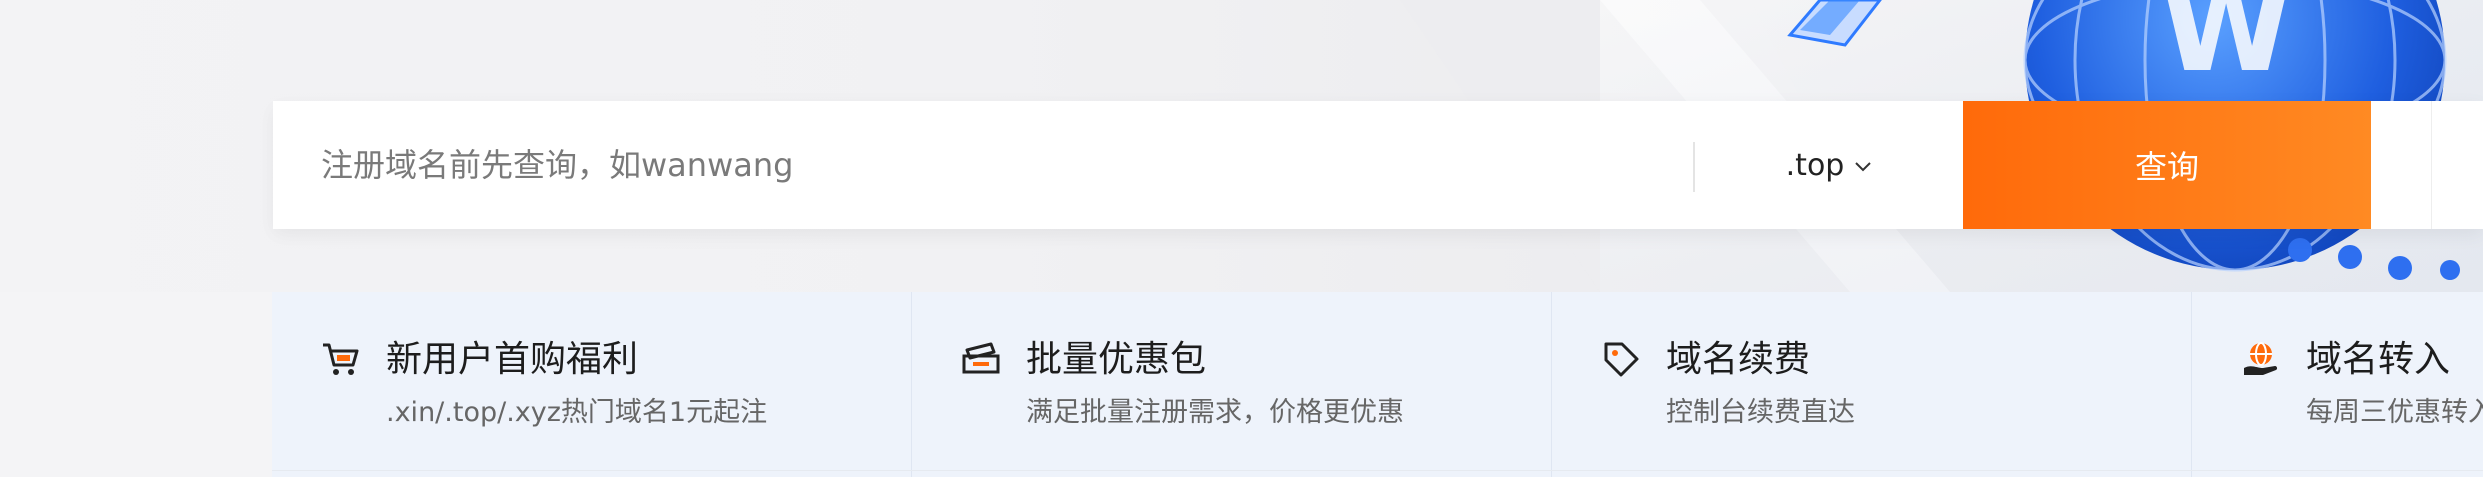  I want to click on tag-icon, so click(1621, 359).